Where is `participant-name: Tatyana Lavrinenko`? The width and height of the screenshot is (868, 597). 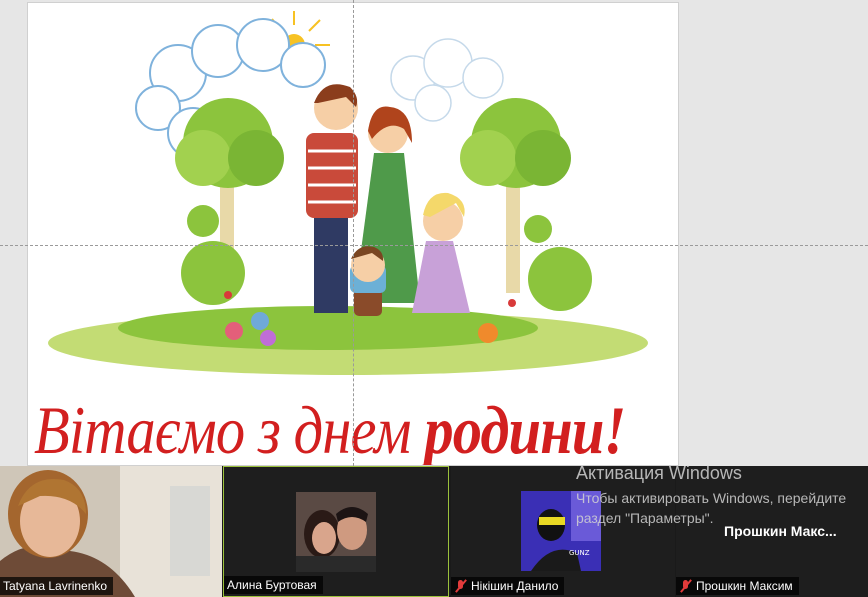
participant-name: Tatyana Lavrinenko is located at coordinates (55, 586).